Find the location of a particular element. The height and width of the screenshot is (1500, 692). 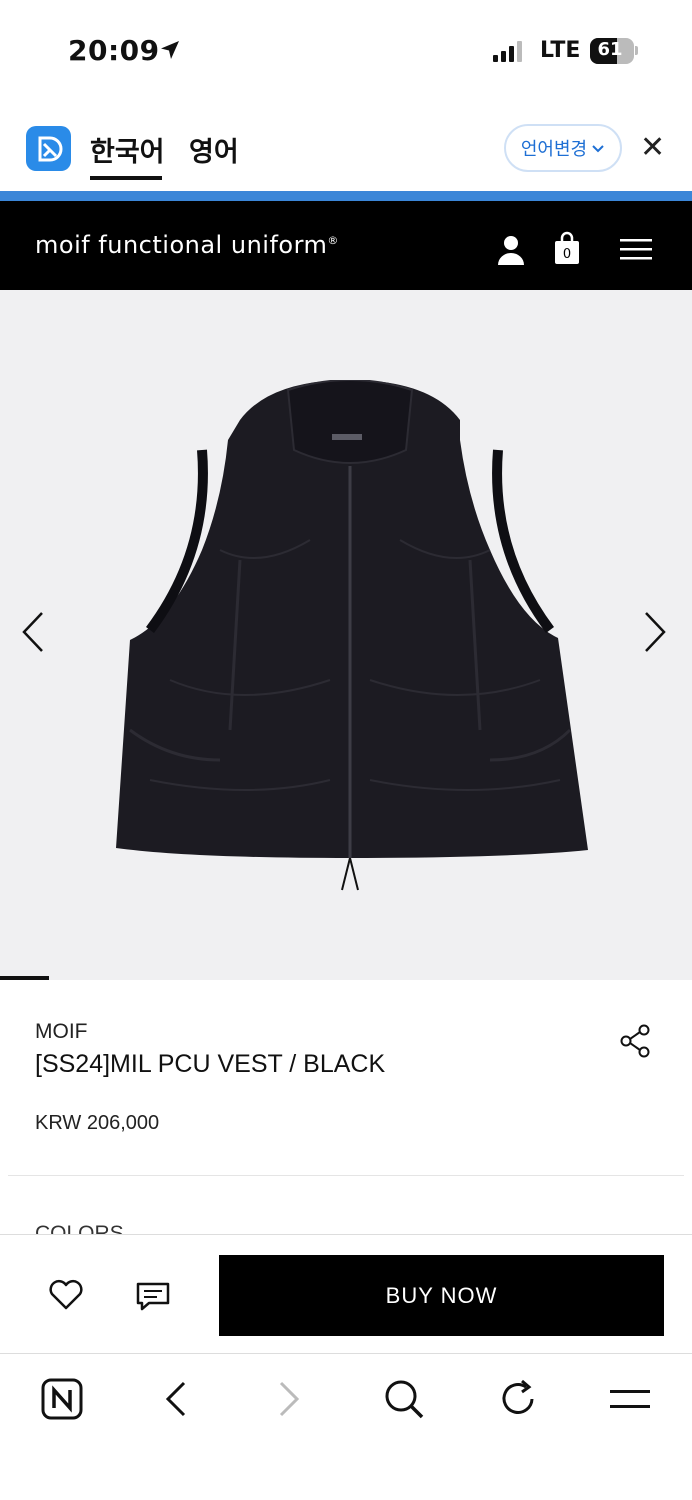

location-arrow-icon is located at coordinates (170, 52).